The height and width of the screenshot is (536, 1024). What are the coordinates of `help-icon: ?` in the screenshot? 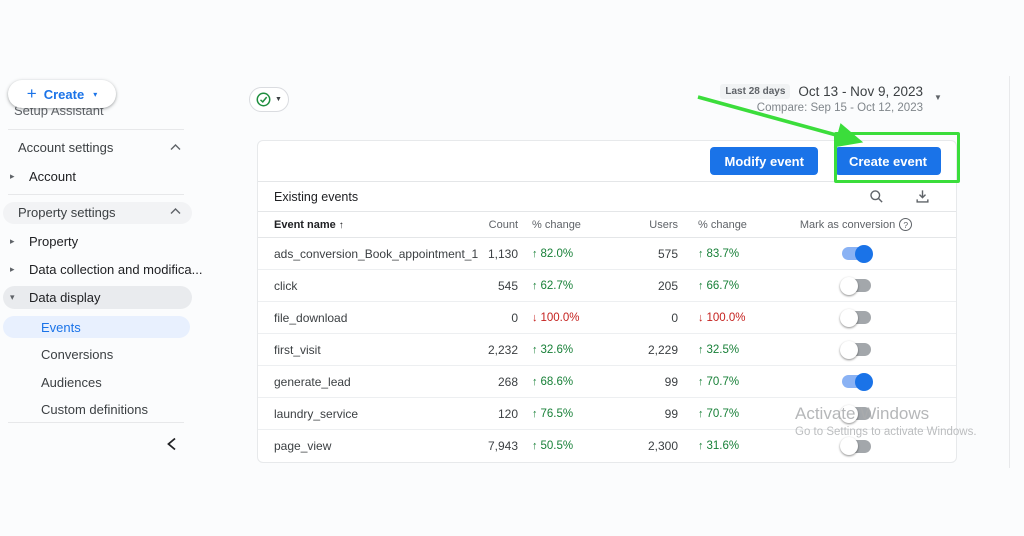 It's located at (906, 224).